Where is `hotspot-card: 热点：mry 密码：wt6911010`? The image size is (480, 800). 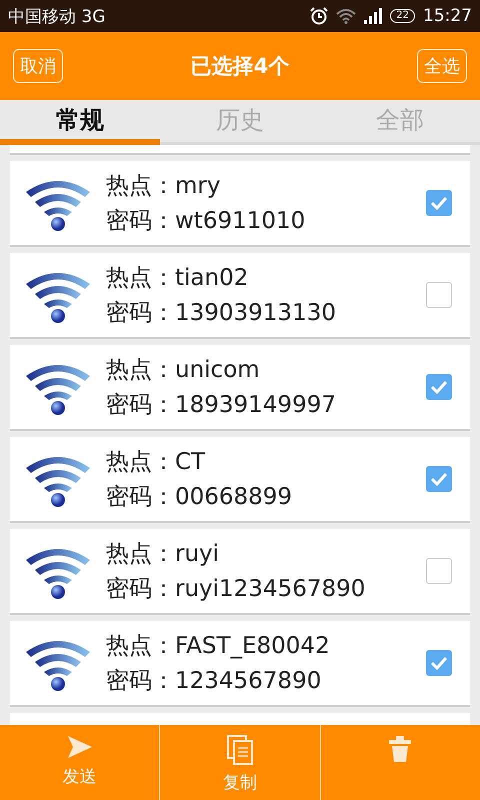
hotspot-card: 热点：mry 密码：wt6911010 is located at coordinates (240, 203).